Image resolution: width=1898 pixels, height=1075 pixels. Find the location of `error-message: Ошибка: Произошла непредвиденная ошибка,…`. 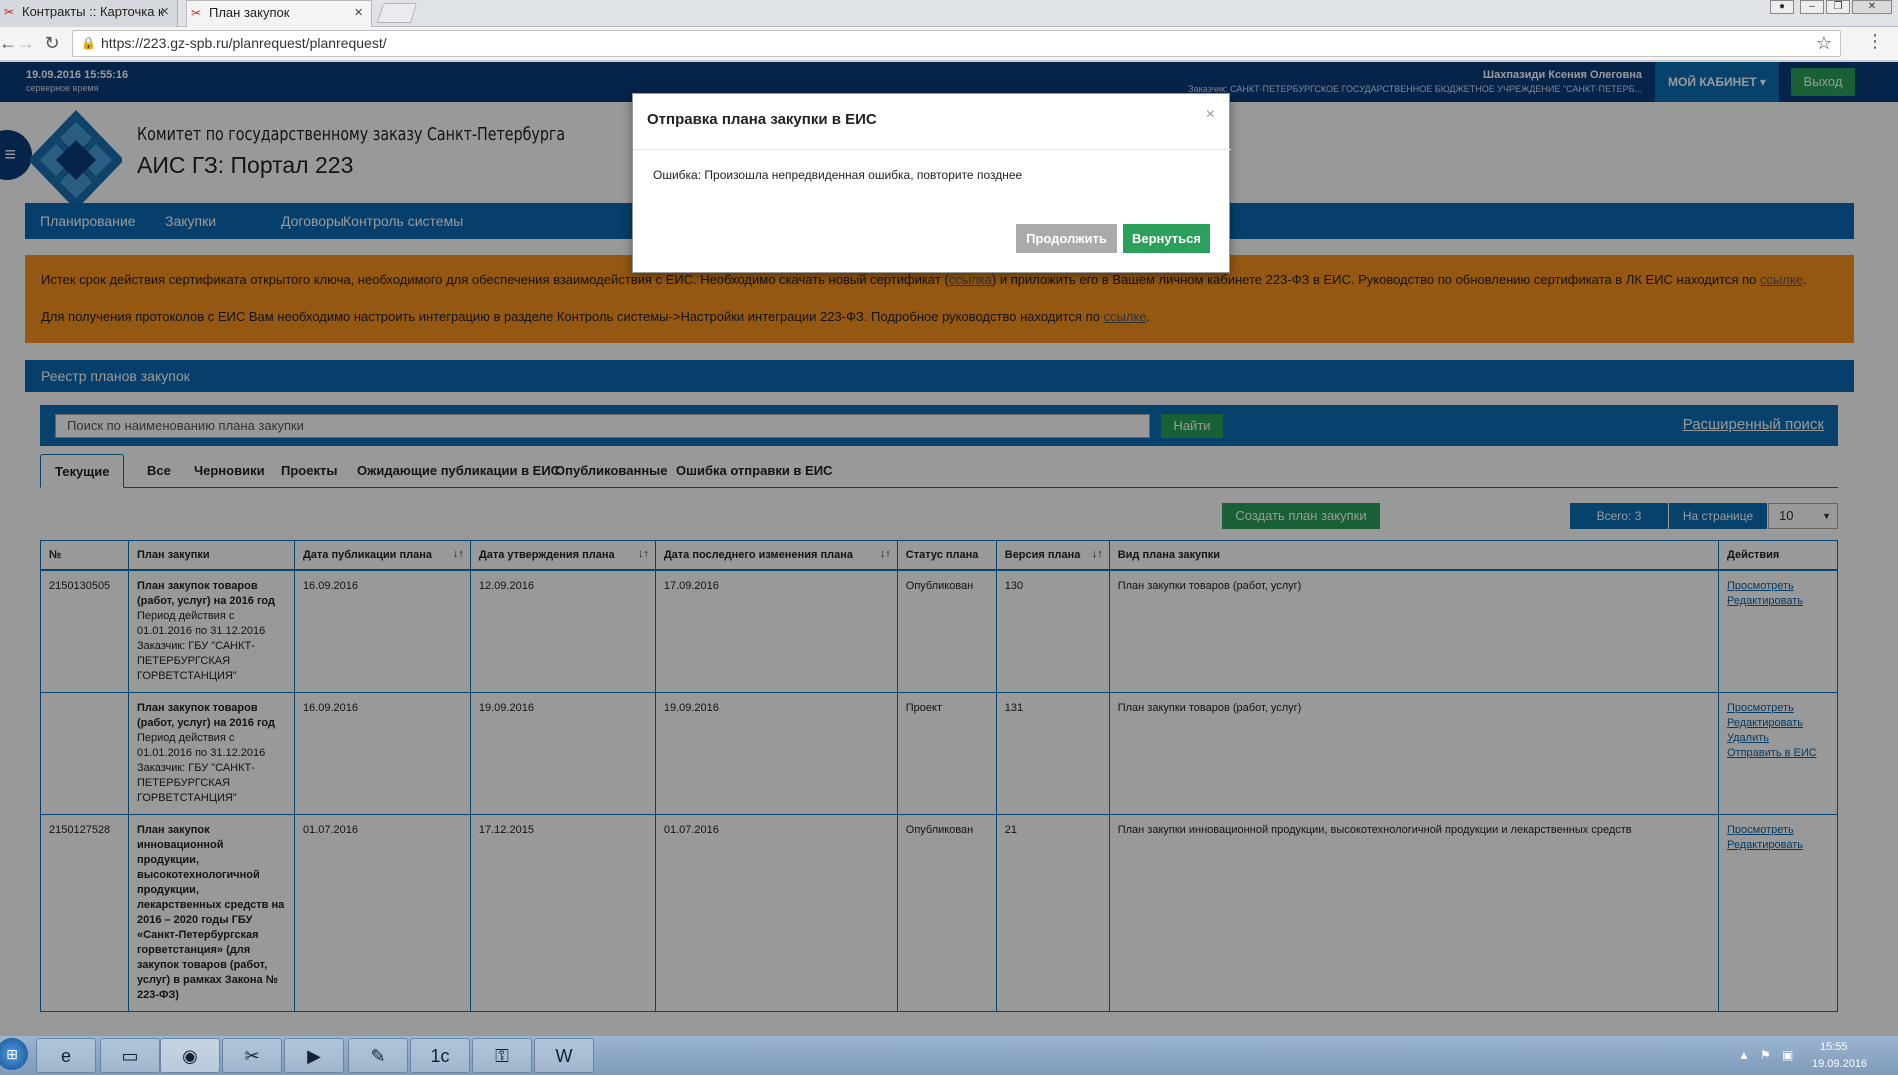

error-message: Ошибка: Произошла непредвиденная ошибка,… is located at coordinates (838, 175).